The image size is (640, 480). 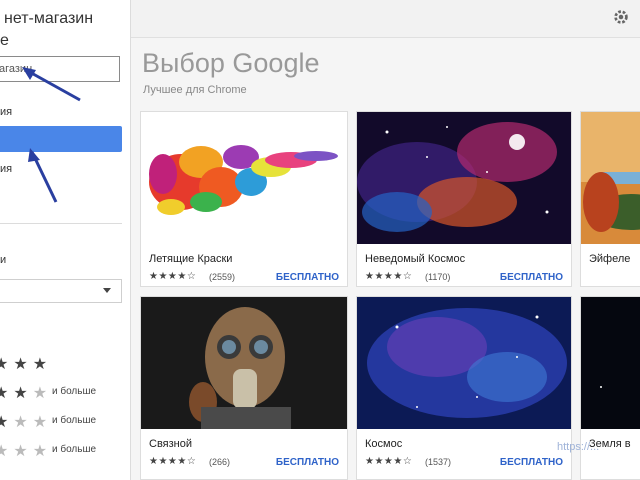 I want to click on rating-filter-3: ★★★ и больше, so click(x=48, y=421).